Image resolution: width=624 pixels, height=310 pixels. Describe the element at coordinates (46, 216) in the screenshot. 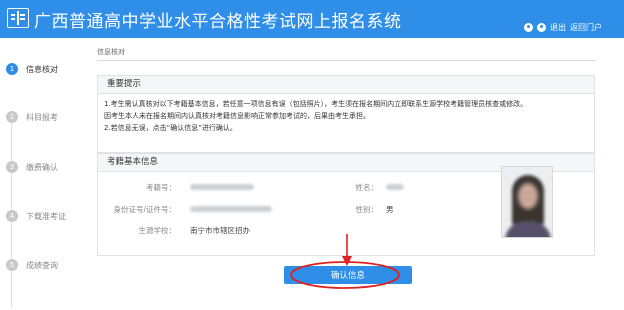

I see `step-label: 下载准考证` at that location.